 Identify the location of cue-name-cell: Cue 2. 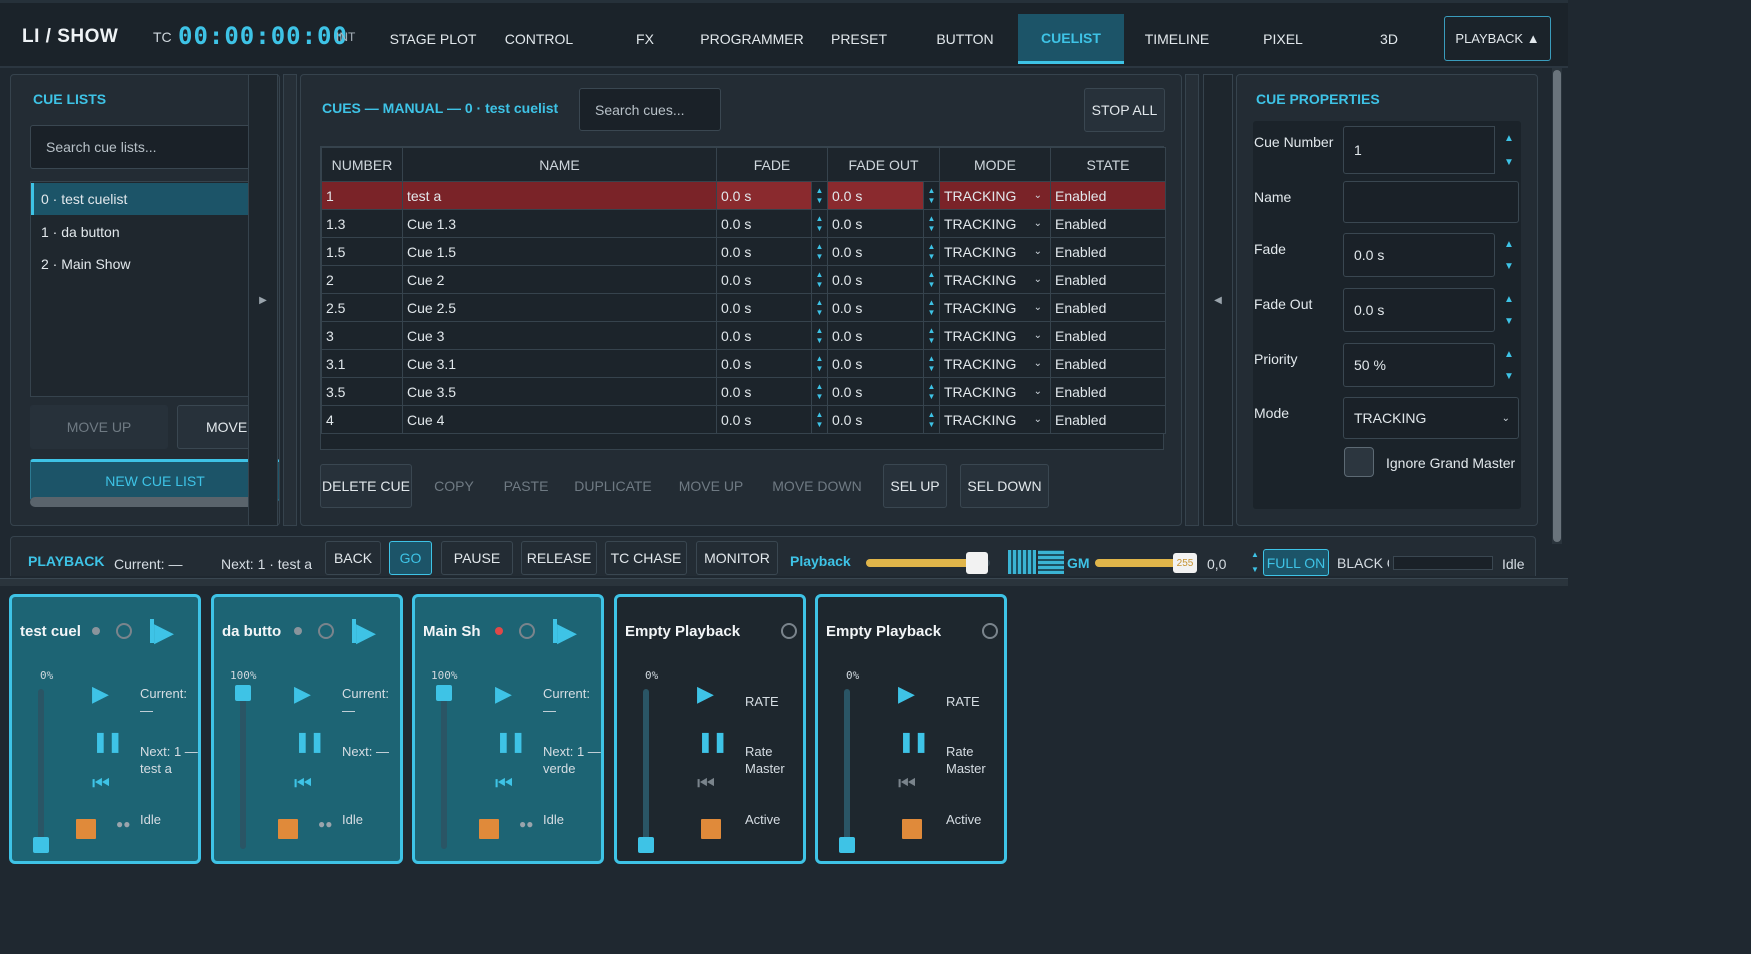
(559, 279).